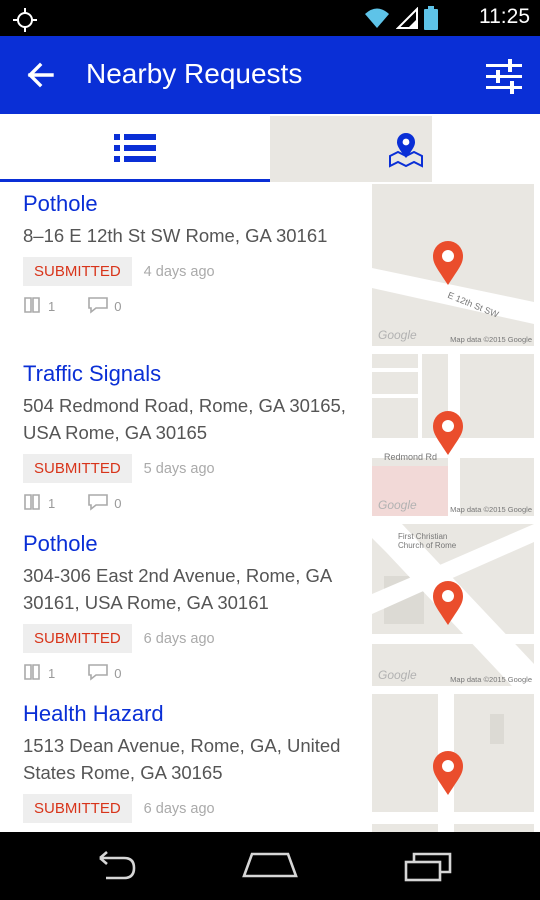 The image size is (540, 900). Describe the element at coordinates (431, 20) in the screenshot. I see `battery-icon` at that location.